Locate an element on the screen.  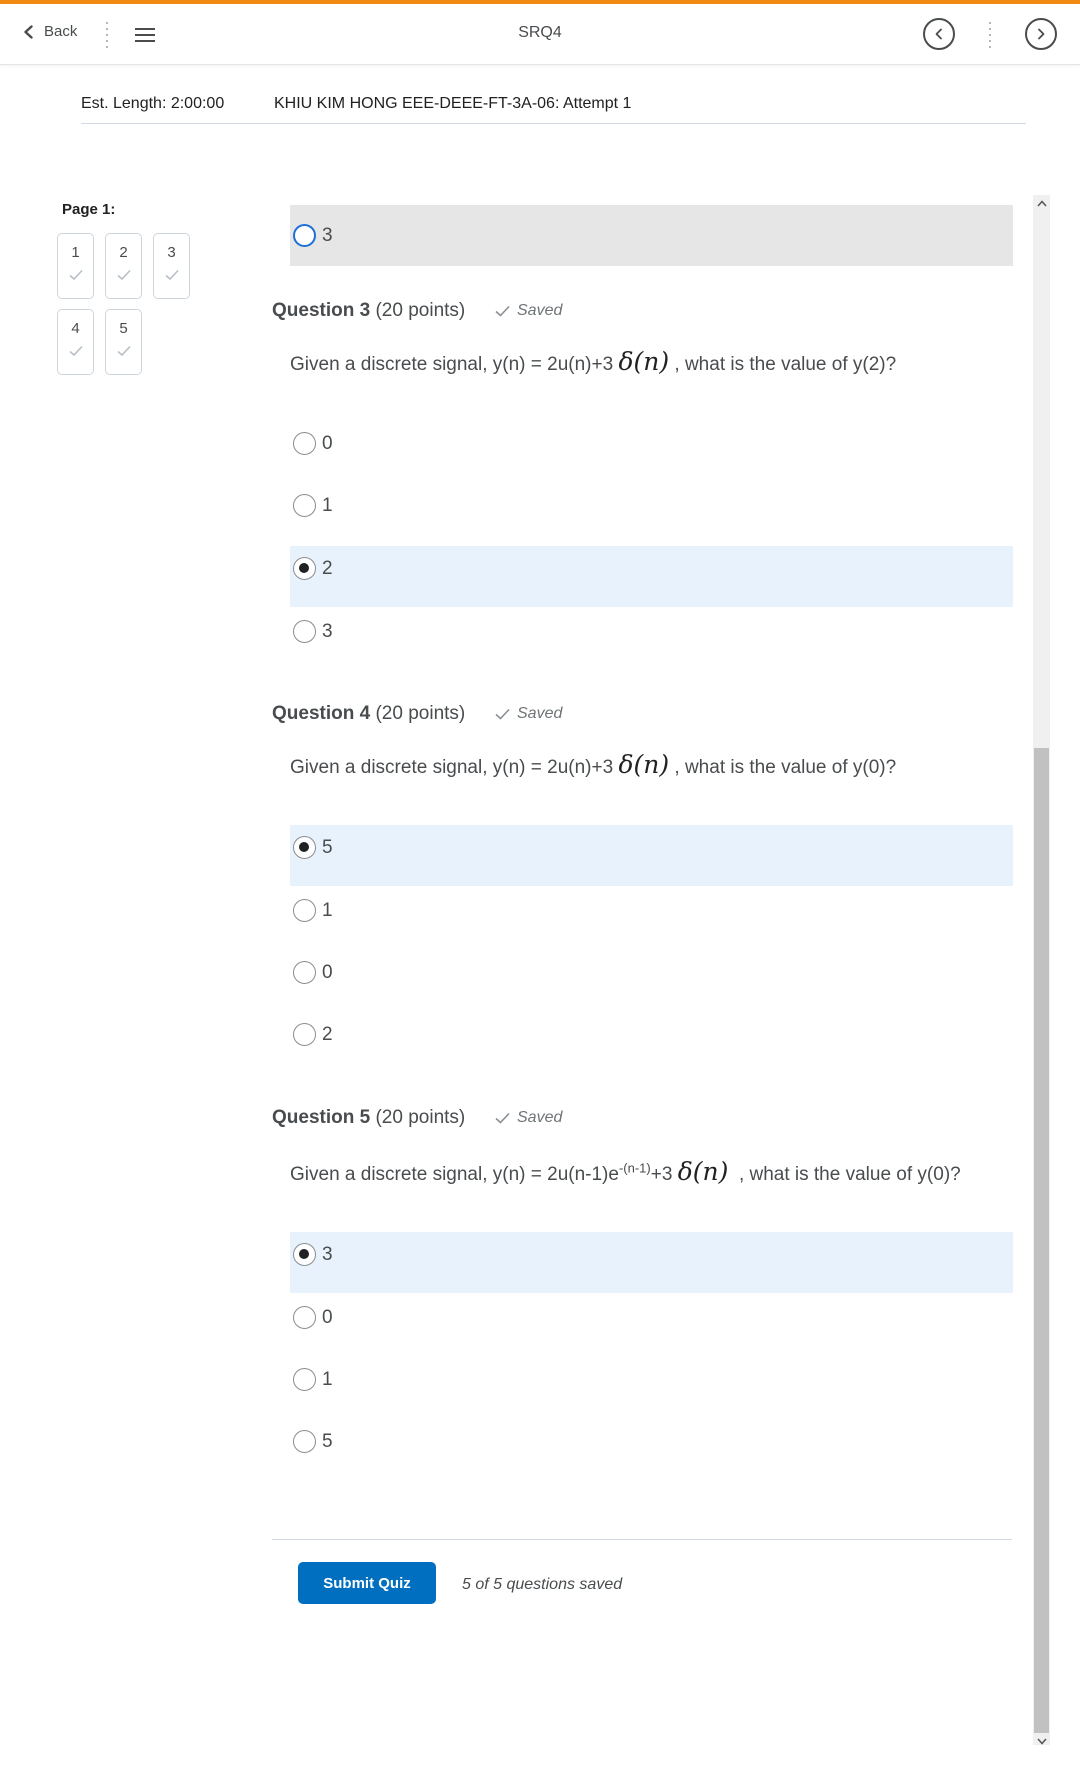
page-label: Page 1: is located at coordinates (89, 209).